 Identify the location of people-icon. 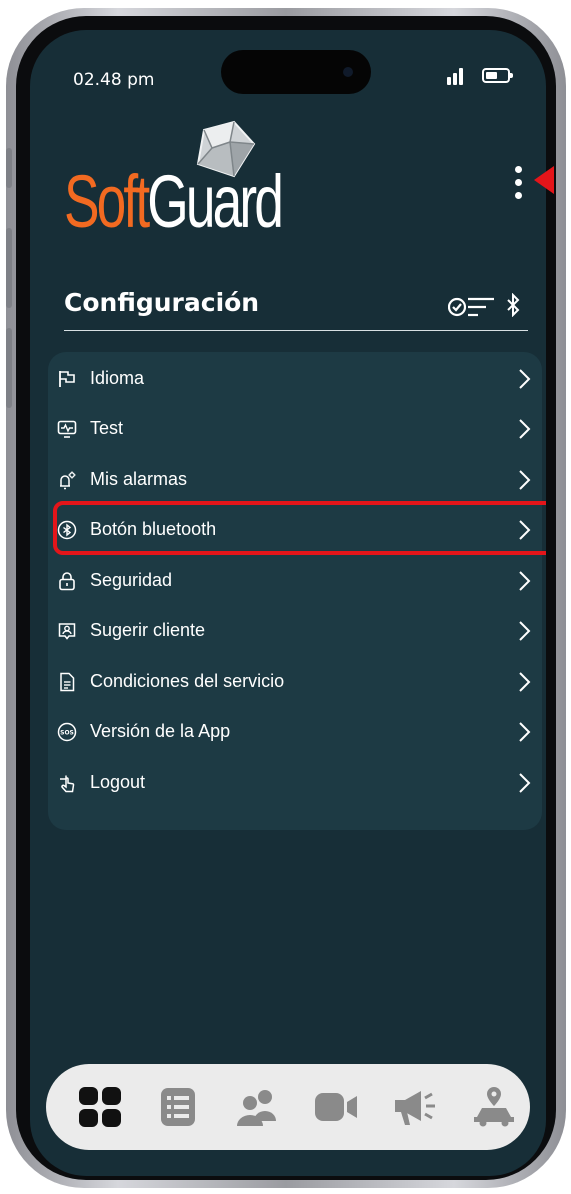
(256, 1108).